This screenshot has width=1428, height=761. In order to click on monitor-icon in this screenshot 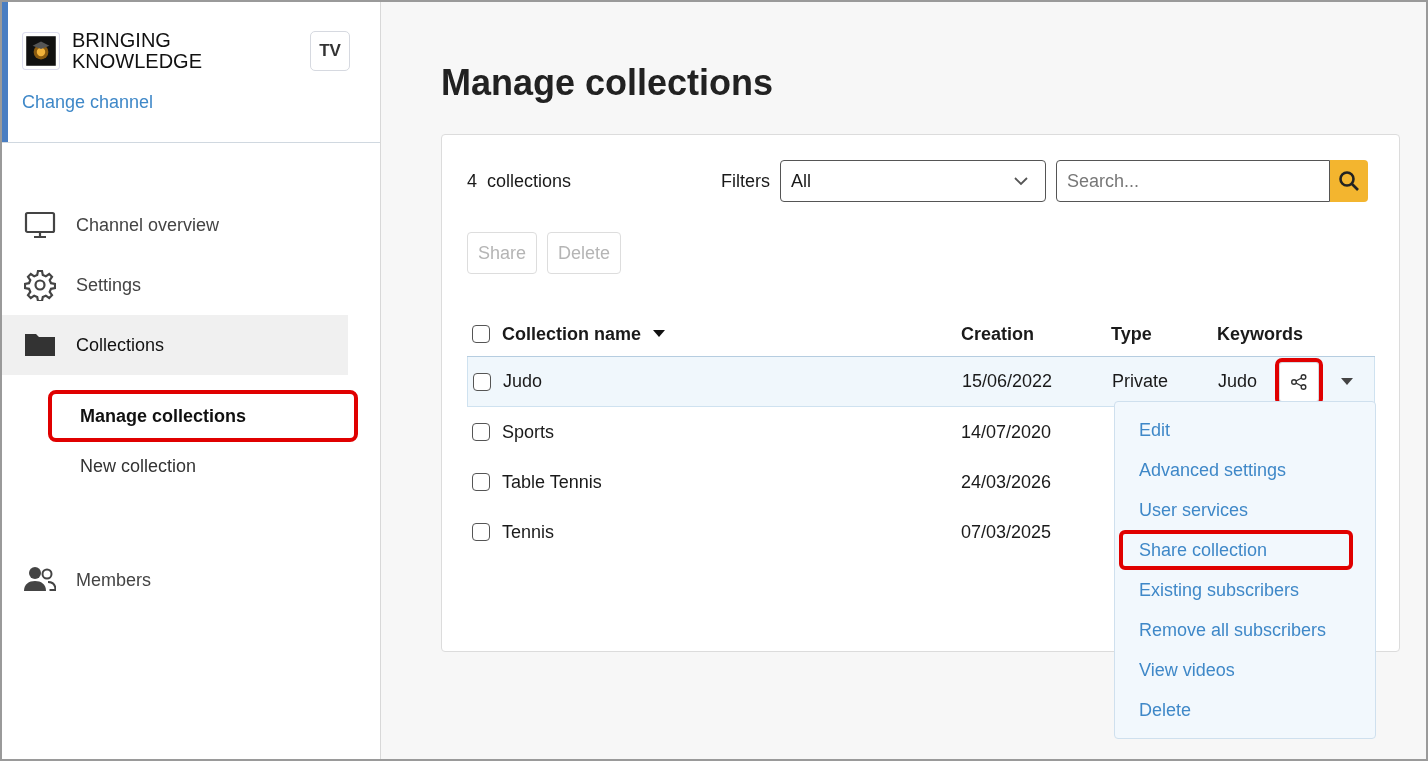, I will do `click(40, 225)`.